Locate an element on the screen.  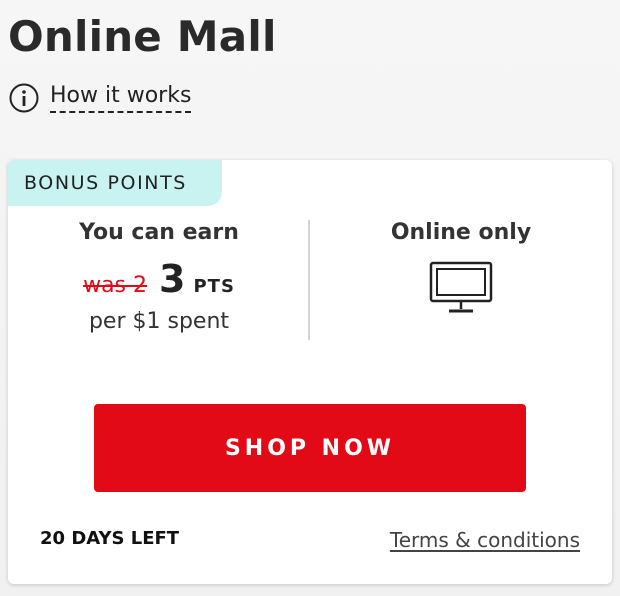
how-it-works-link: How it works is located at coordinates (100, 98).